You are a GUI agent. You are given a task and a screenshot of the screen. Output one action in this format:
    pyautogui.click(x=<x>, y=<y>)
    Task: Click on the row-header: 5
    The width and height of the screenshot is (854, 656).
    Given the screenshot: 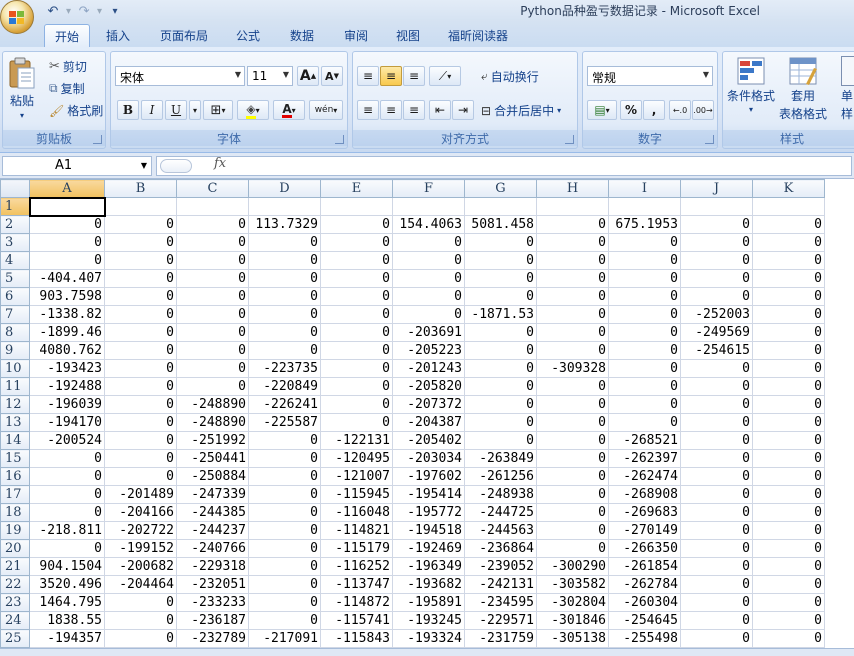 What is the action you would take?
    pyautogui.click(x=15, y=278)
    